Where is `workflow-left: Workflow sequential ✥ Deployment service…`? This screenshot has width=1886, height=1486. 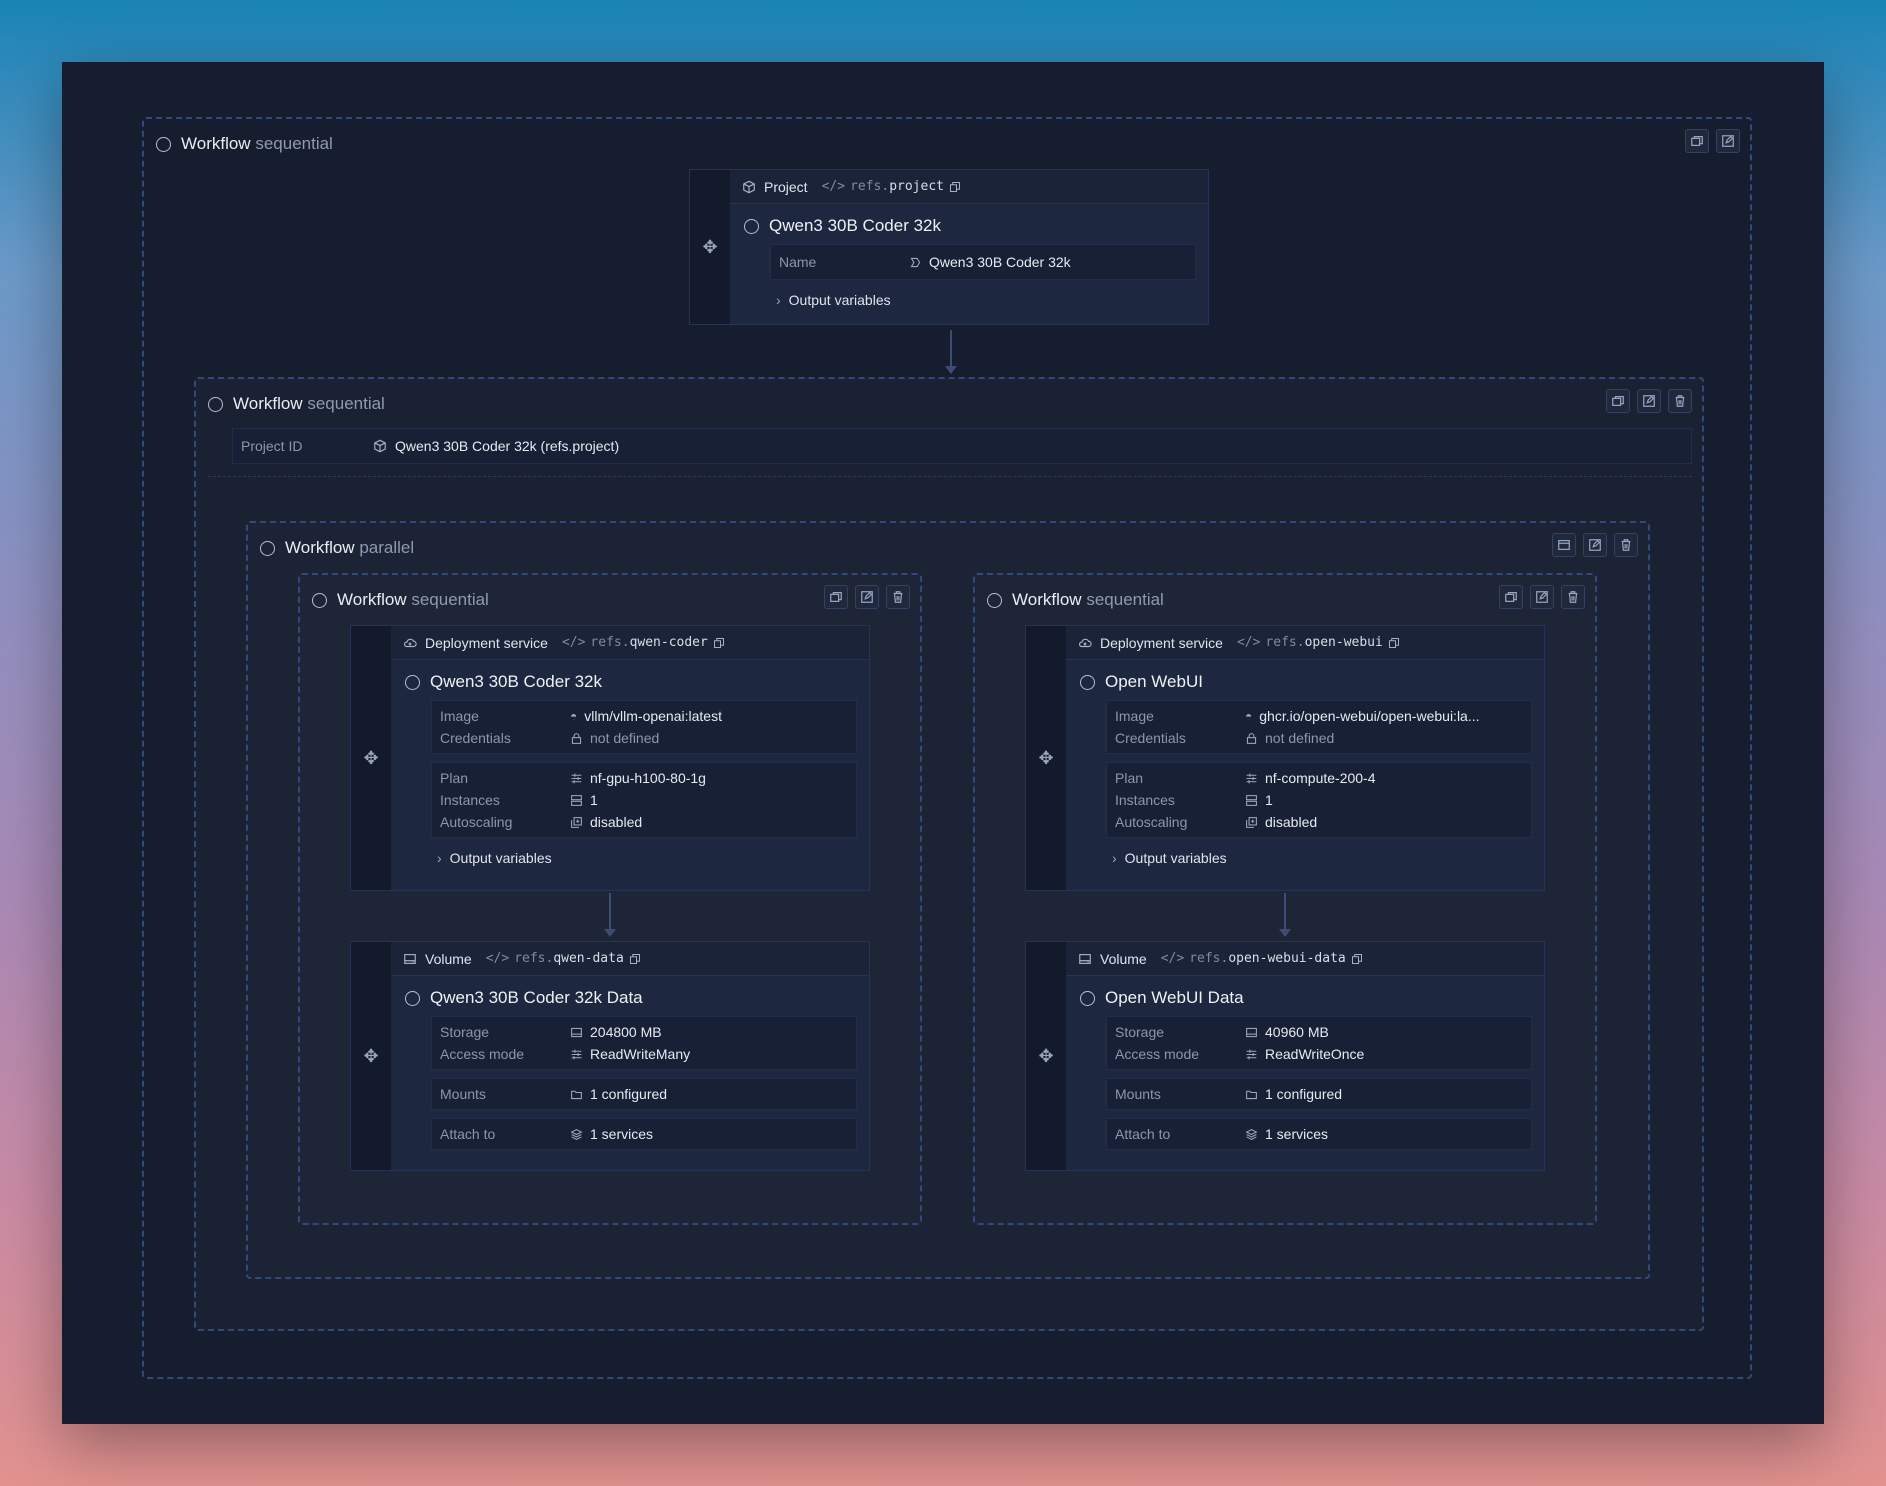 workflow-left: Workflow sequential ✥ Deployment service… is located at coordinates (610, 899).